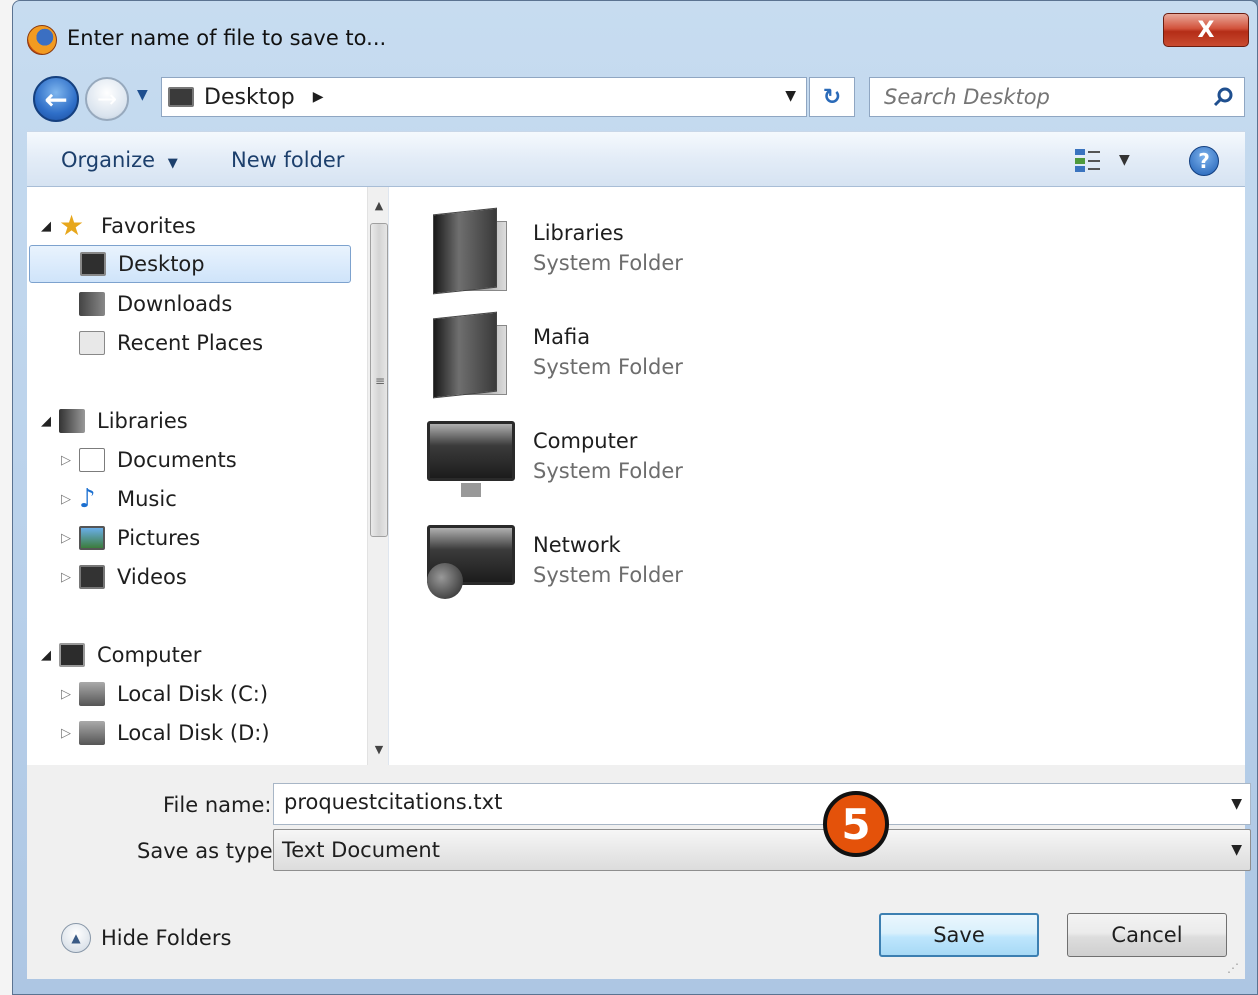 The width and height of the screenshot is (1258, 995). What do you see at coordinates (92, 577) in the screenshot?
I see `videos-icon` at bounding box center [92, 577].